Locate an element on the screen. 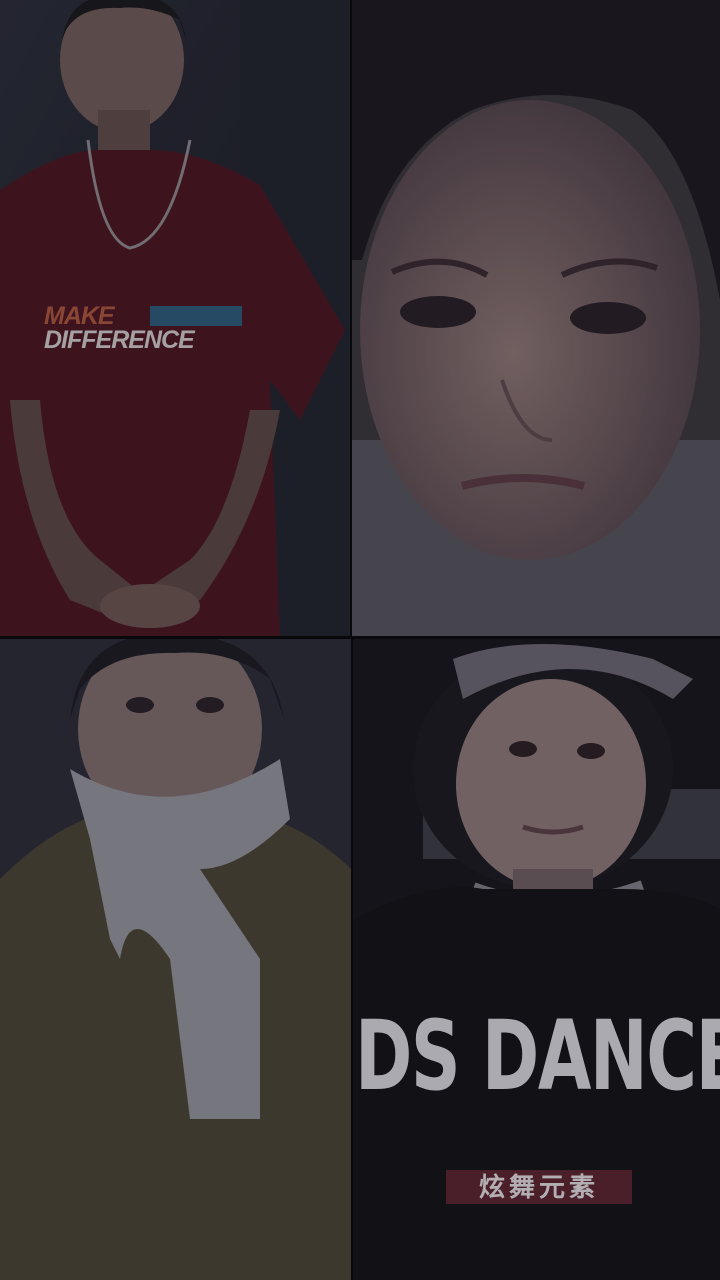  shirt-print-ds-dance: DS DANCE is located at coordinates (537, 1056).